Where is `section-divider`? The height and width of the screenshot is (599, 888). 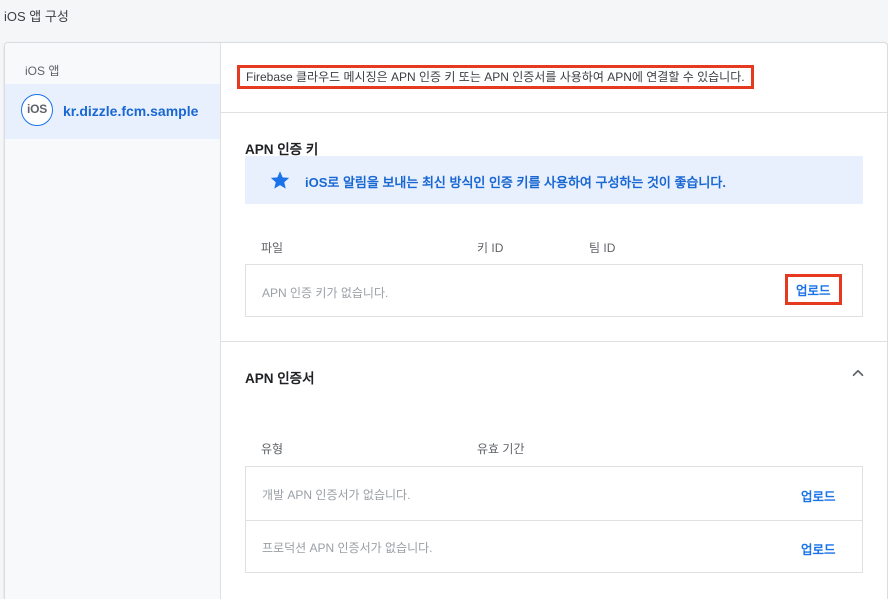 section-divider is located at coordinates (554, 341).